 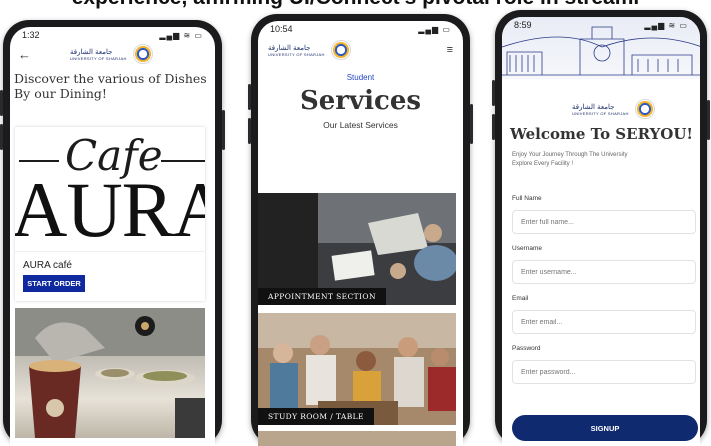 What do you see at coordinates (360, 77) in the screenshot?
I see `section-kicker: Student` at bounding box center [360, 77].